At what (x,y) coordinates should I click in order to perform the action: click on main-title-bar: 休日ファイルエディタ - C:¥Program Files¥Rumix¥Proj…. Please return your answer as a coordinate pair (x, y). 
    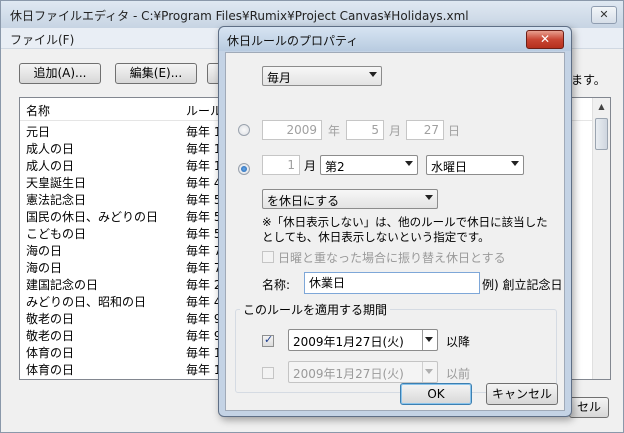
    Looking at the image, I should click on (312, 15).